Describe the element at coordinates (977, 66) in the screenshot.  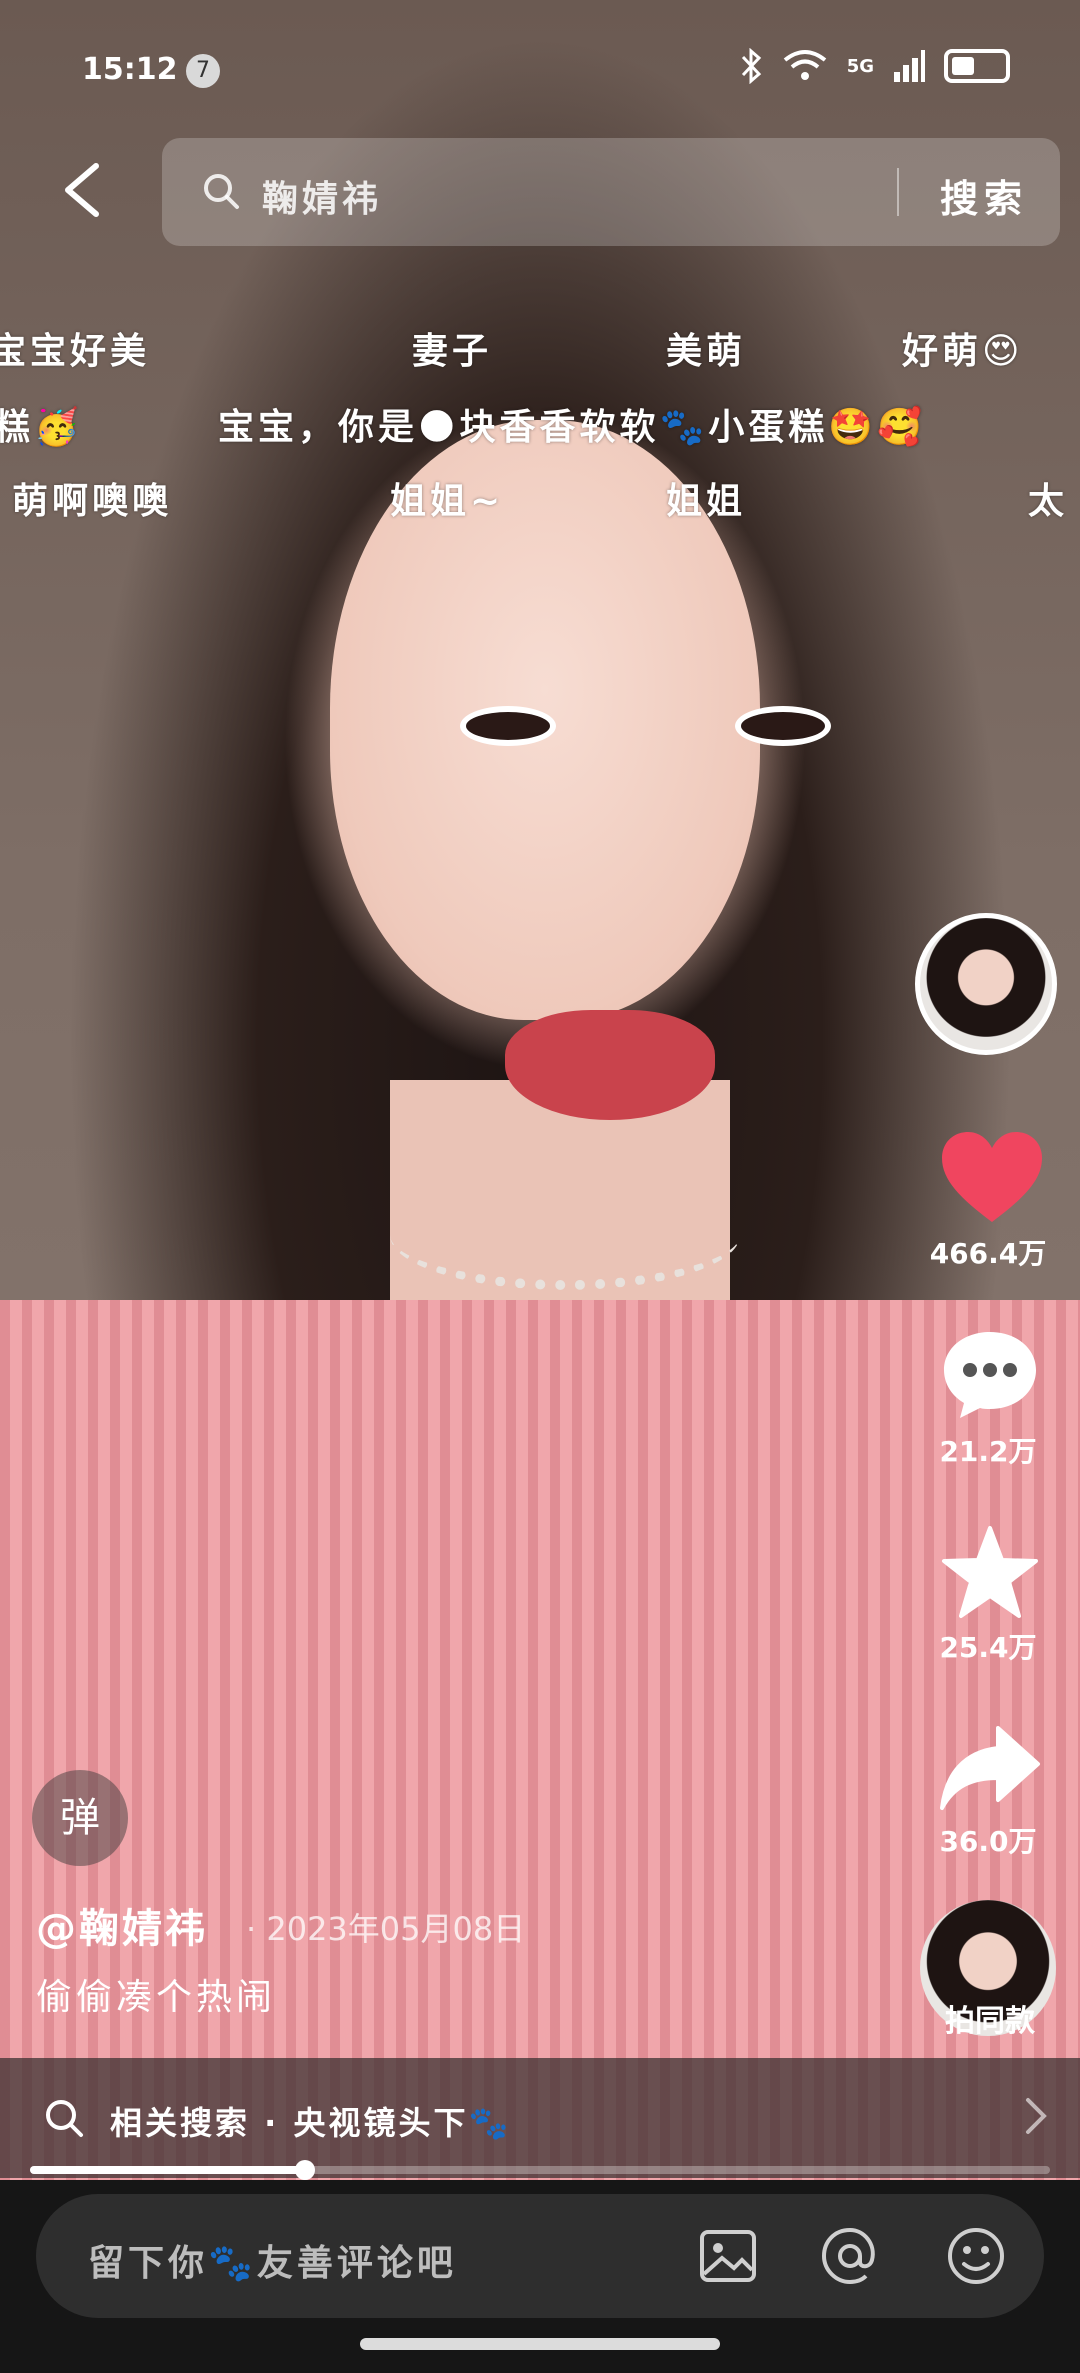
I see `battery-icon` at that location.